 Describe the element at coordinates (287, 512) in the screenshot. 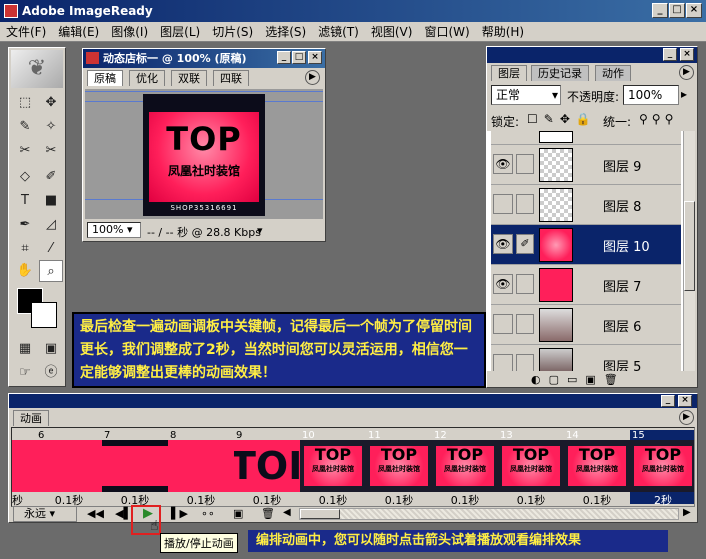

I see `scroll-left-icon: ◀` at that location.